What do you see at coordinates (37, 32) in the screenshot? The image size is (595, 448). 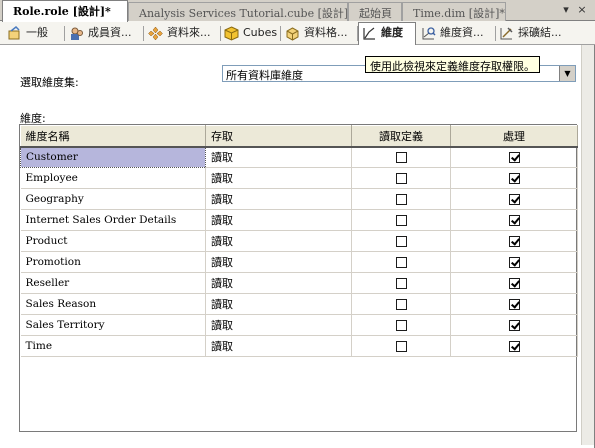 I see `tab-general-label: 一般` at bounding box center [37, 32].